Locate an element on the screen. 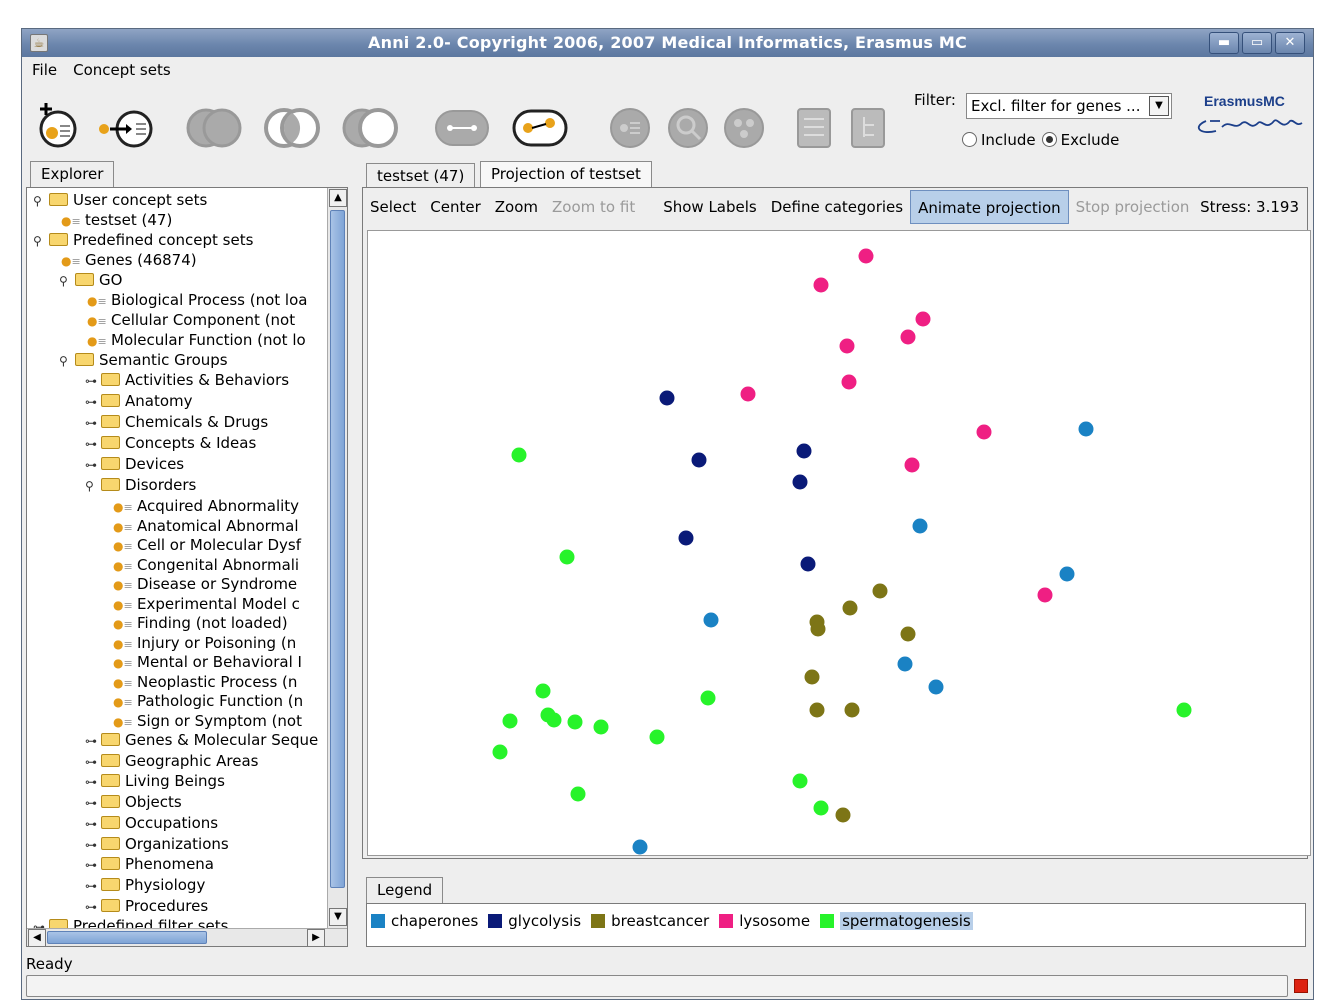 The height and width of the screenshot is (1006, 1333). zoom-button: Zoom is located at coordinates (516, 207).